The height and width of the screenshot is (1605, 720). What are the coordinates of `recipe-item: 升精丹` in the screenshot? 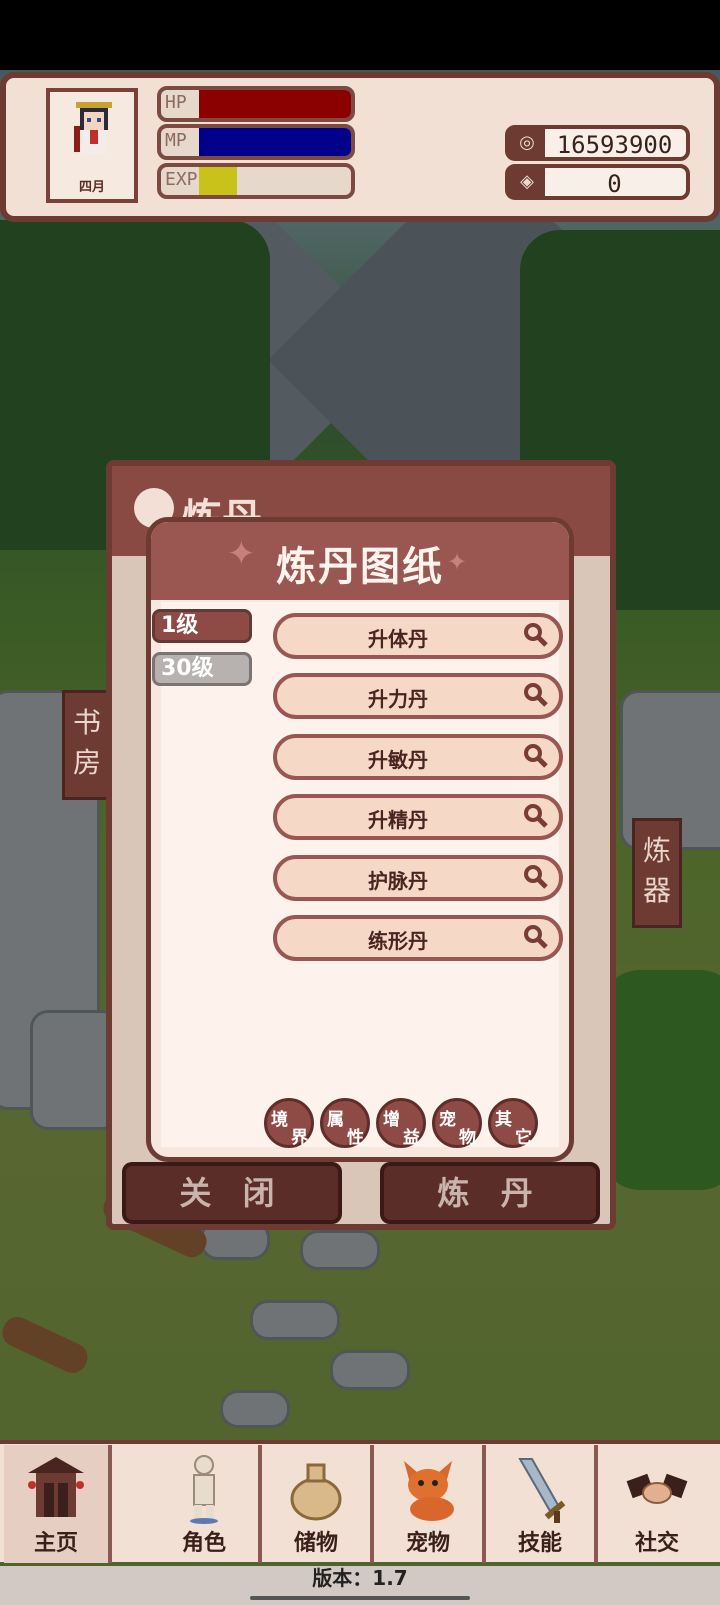 It's located at (418, 817).